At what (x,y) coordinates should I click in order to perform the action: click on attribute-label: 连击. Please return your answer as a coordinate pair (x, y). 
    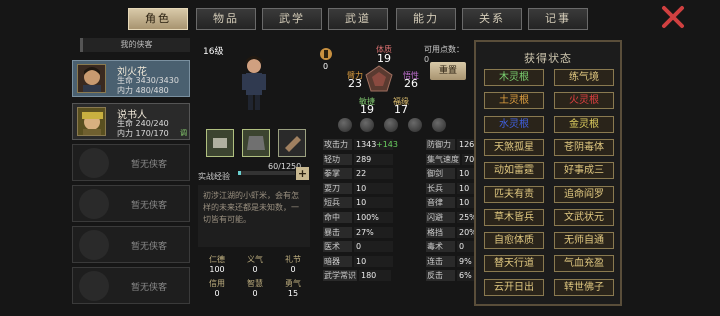
    Looking at the image, I should click on (440, 261).